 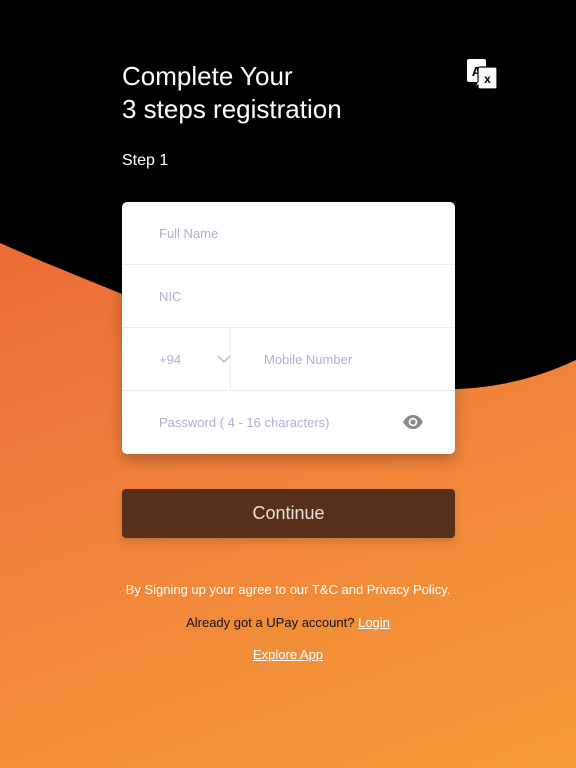 I want to click on translate-icon: A x, so click(x=482, y=74).